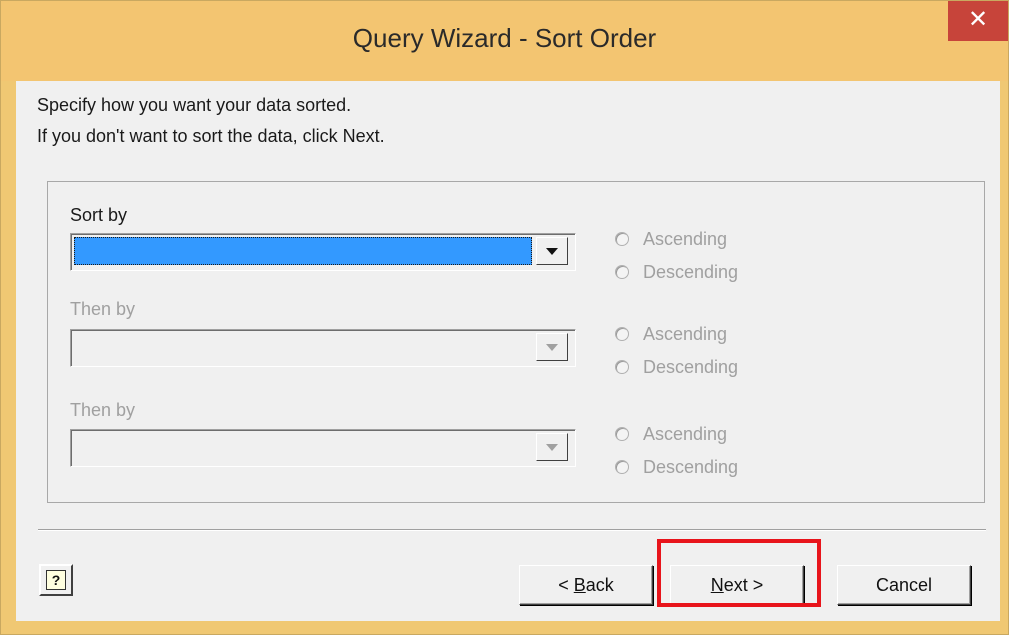 This screenshot has width=1009, height=635. What do you see at coordinates (599, 584) in the screenshot?
I see `back-rest: ack` at bounding box center [599, 584].